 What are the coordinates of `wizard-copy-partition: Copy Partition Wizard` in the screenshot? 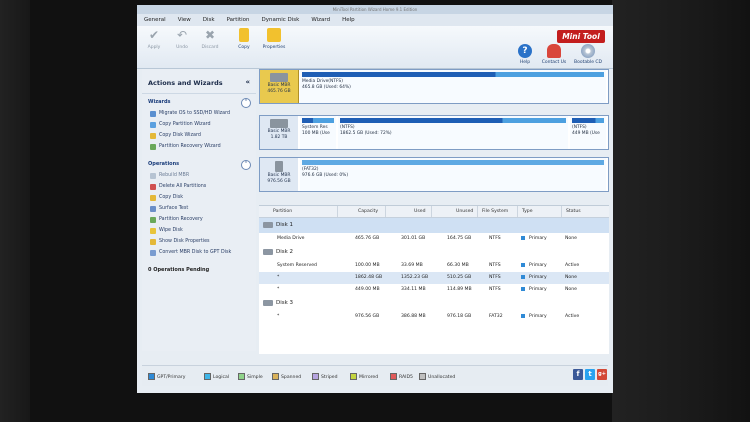 It's located at (199, 124).